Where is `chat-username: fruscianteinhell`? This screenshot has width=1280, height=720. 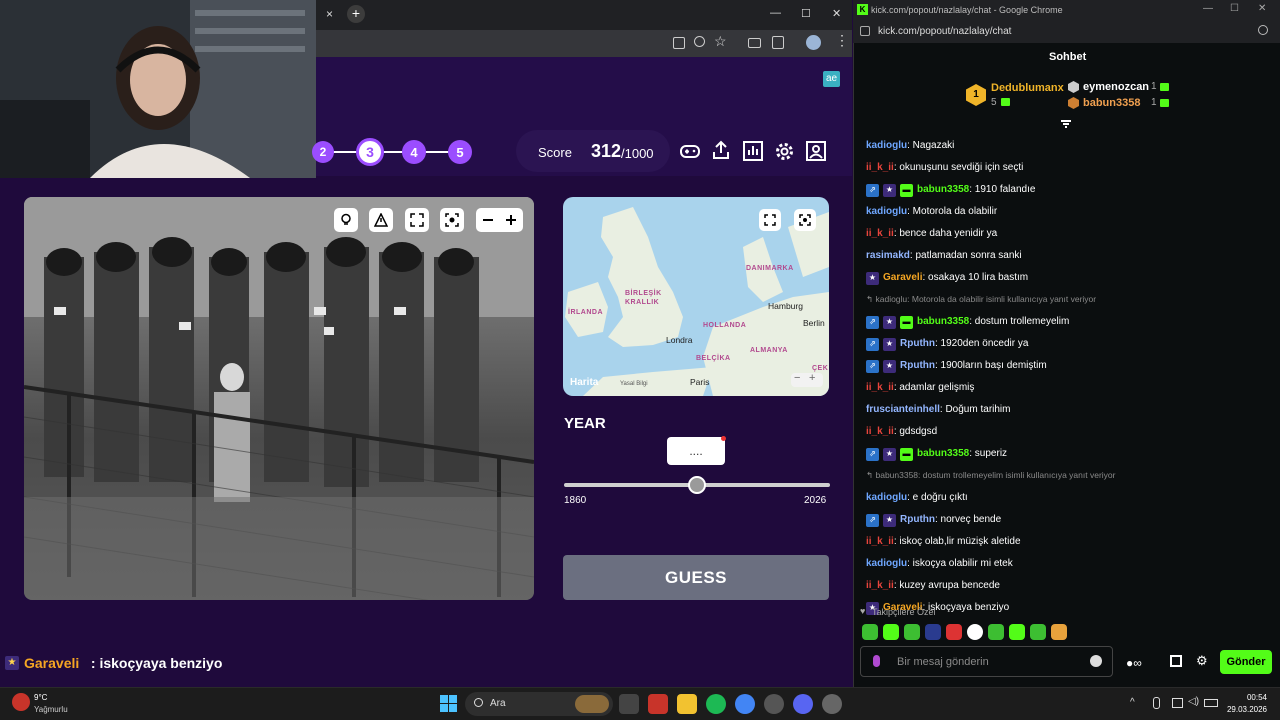
chat-username: fruscianteinhell is located at coordinates (903, 410).